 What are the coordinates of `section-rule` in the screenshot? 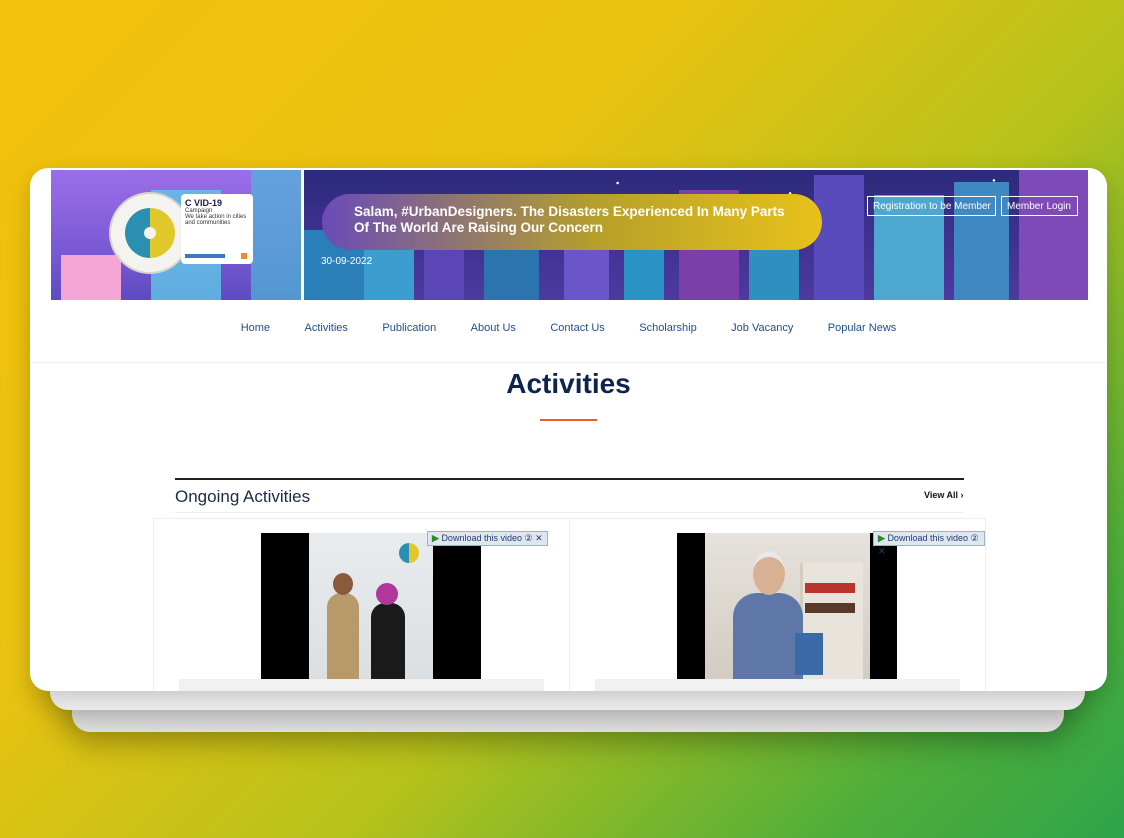 It's located at (569, 479).